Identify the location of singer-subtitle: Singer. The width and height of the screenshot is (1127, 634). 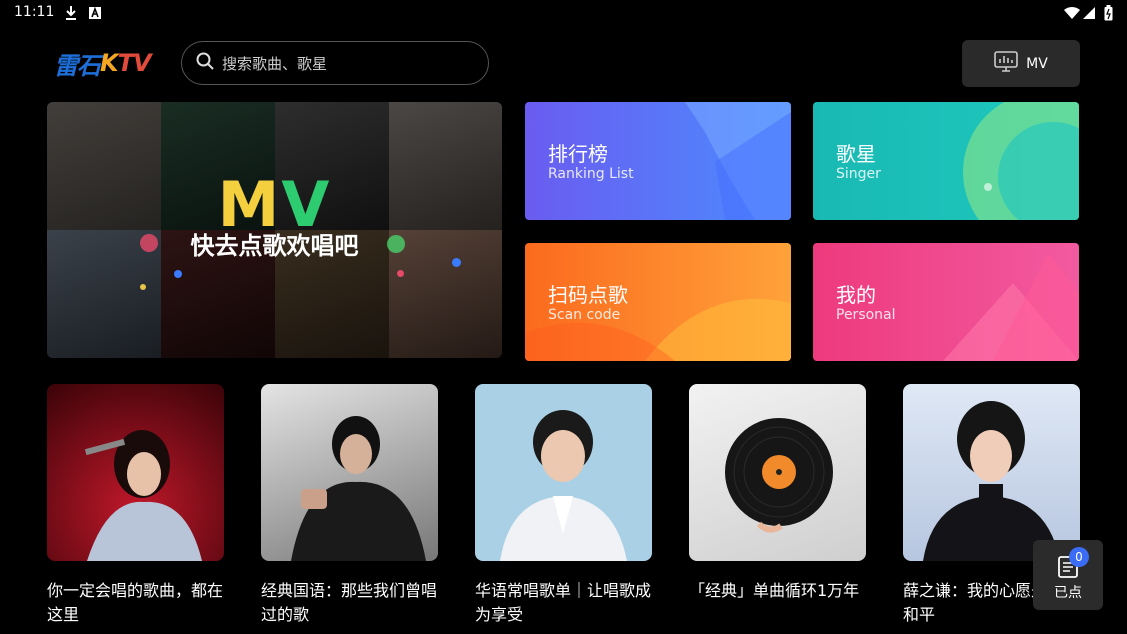
(858, 174).